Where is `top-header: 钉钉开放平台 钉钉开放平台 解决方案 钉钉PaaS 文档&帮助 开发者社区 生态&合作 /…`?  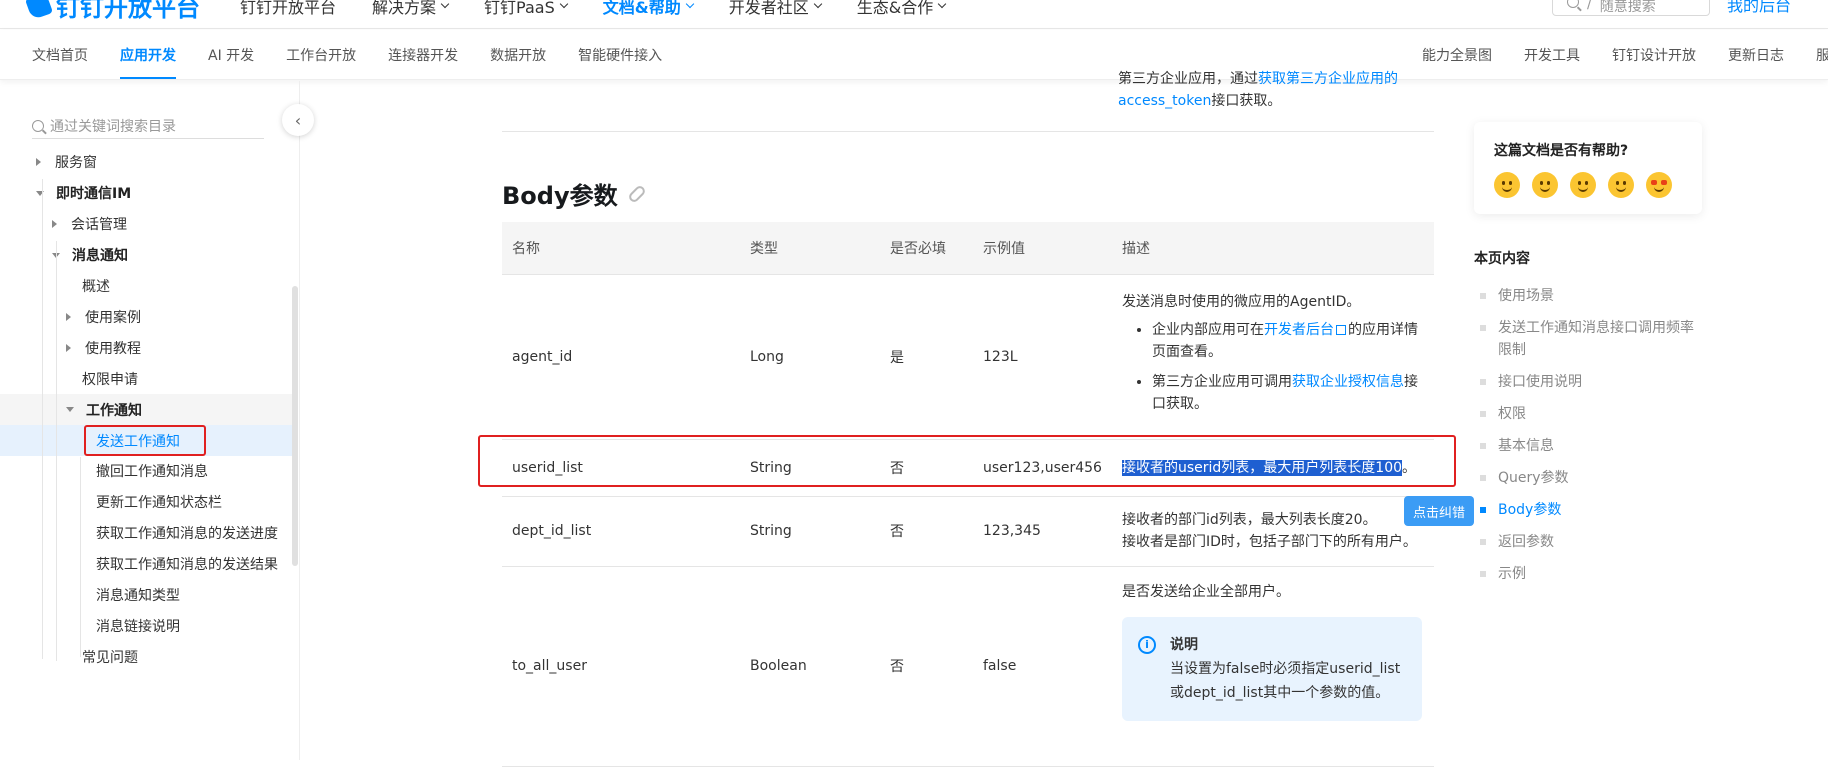
top-header: 钉钉开放平台 钉钉开放平台 解决方案 钉钉PaaS 文档&帮助 开发者社区 生态&合作 /… is located at coordinates (914, 14).